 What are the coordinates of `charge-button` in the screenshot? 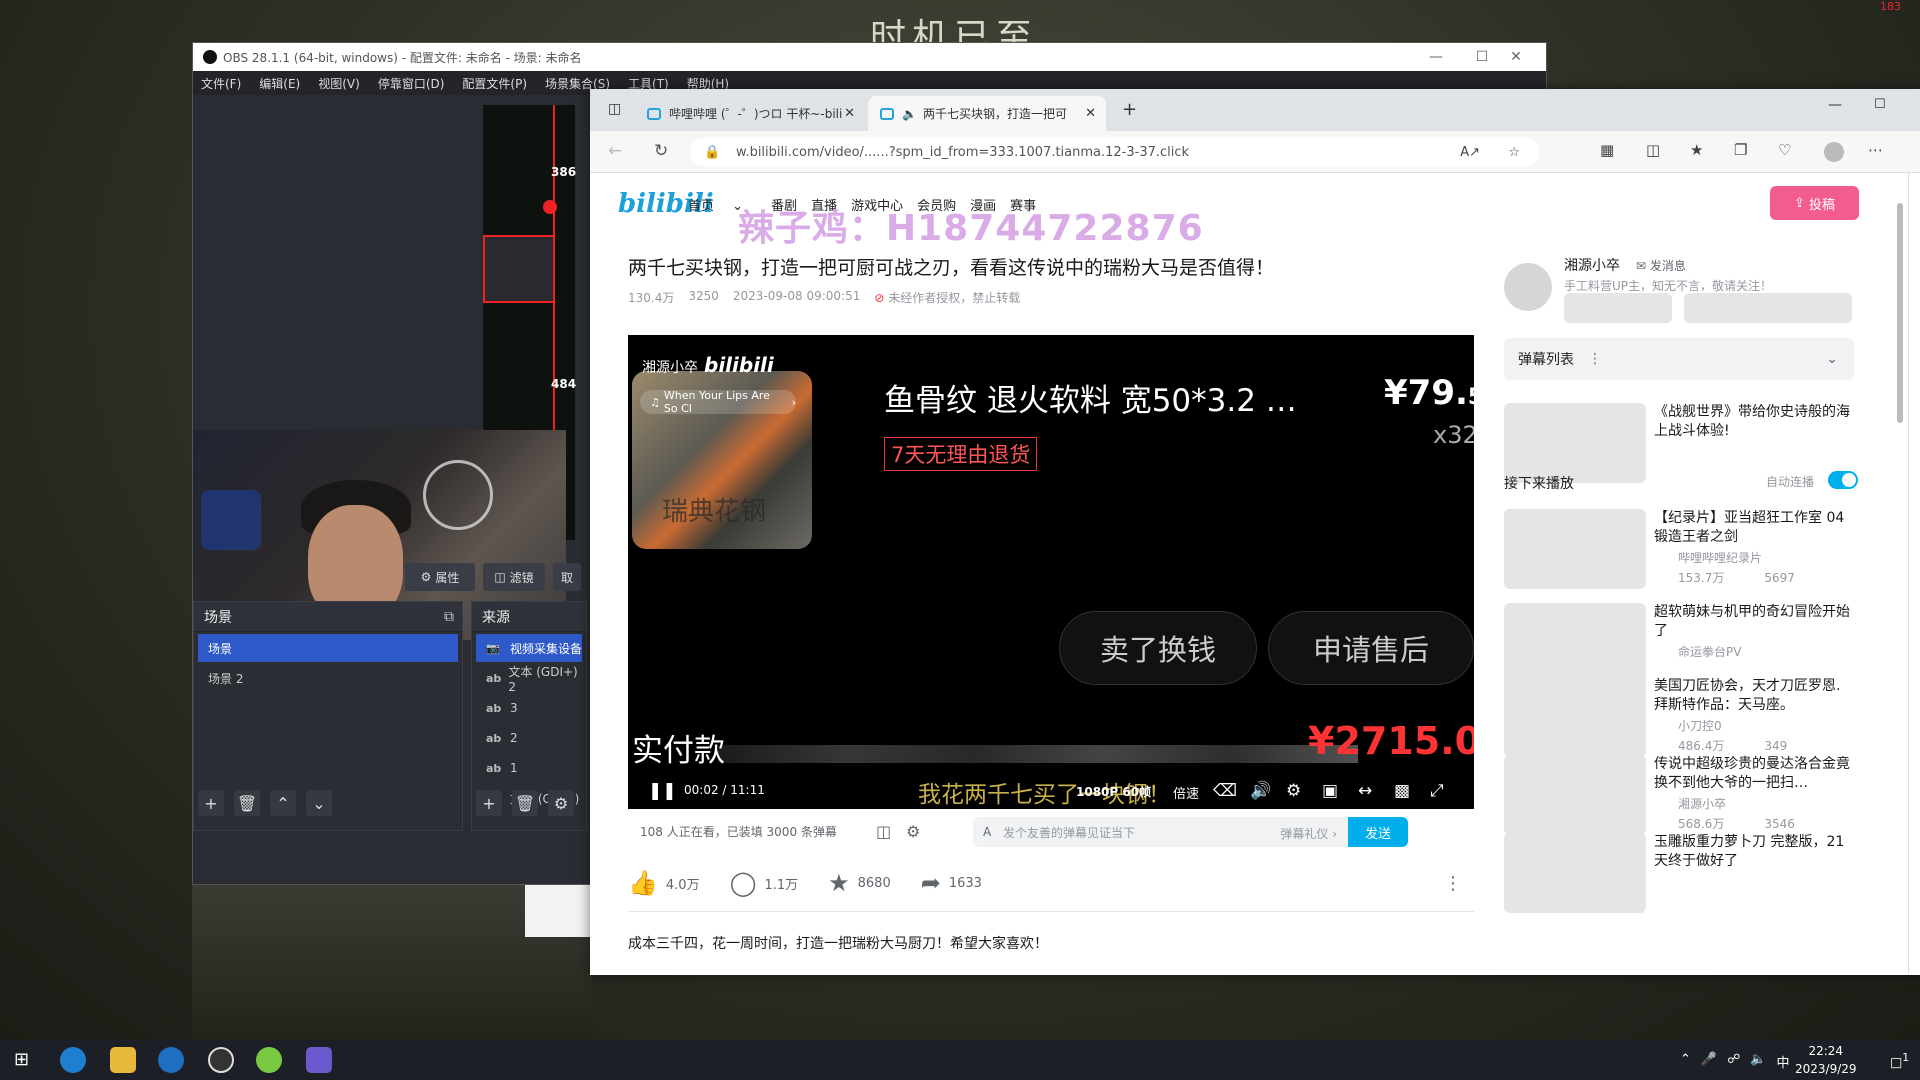 It's located at (1618, 308).